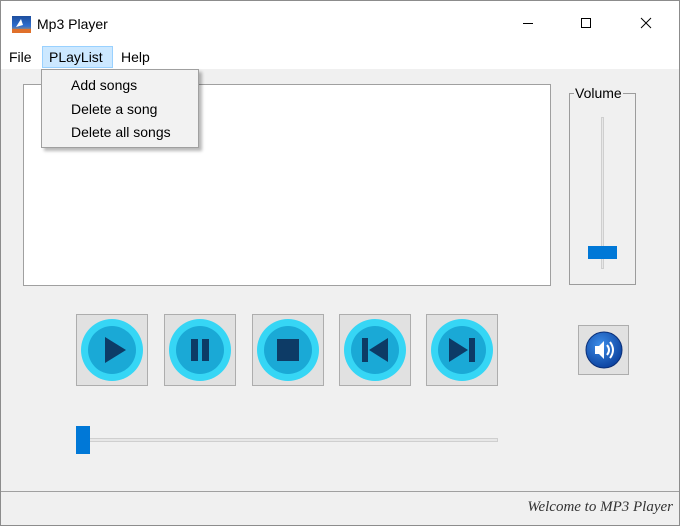 The height and width of the screenshot is (528, 682). Describe the element at coordinates (77, 57) in the screenshot. I see `menu-playlist: PLayList` at that location.